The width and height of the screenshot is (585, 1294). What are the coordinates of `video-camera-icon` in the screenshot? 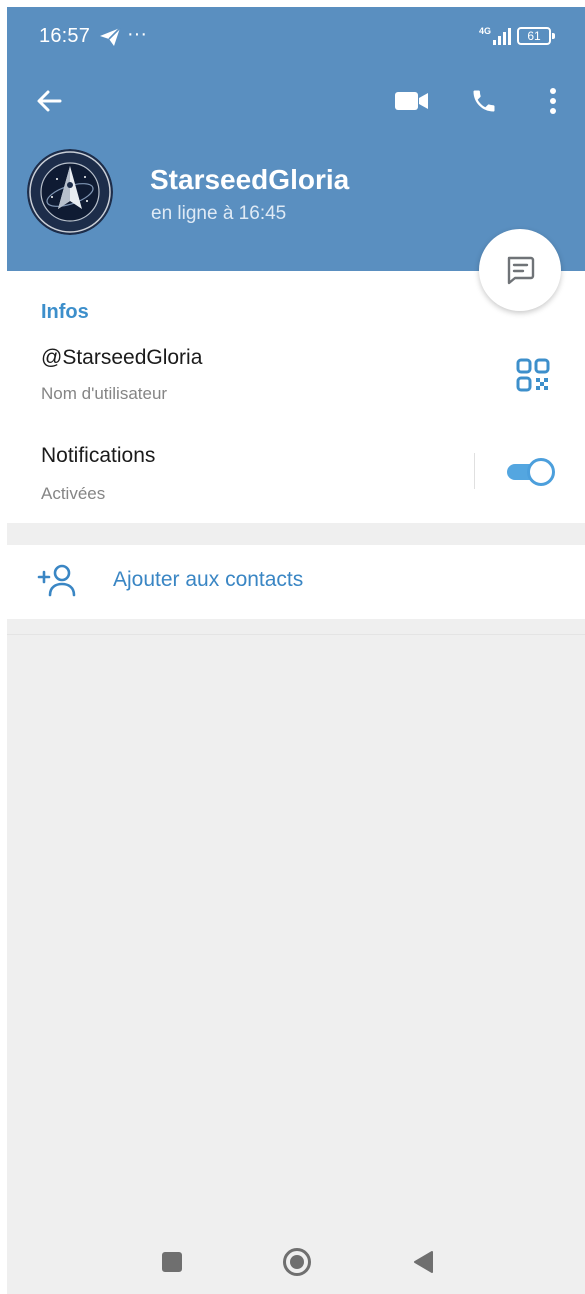 It's located at (411, 101).